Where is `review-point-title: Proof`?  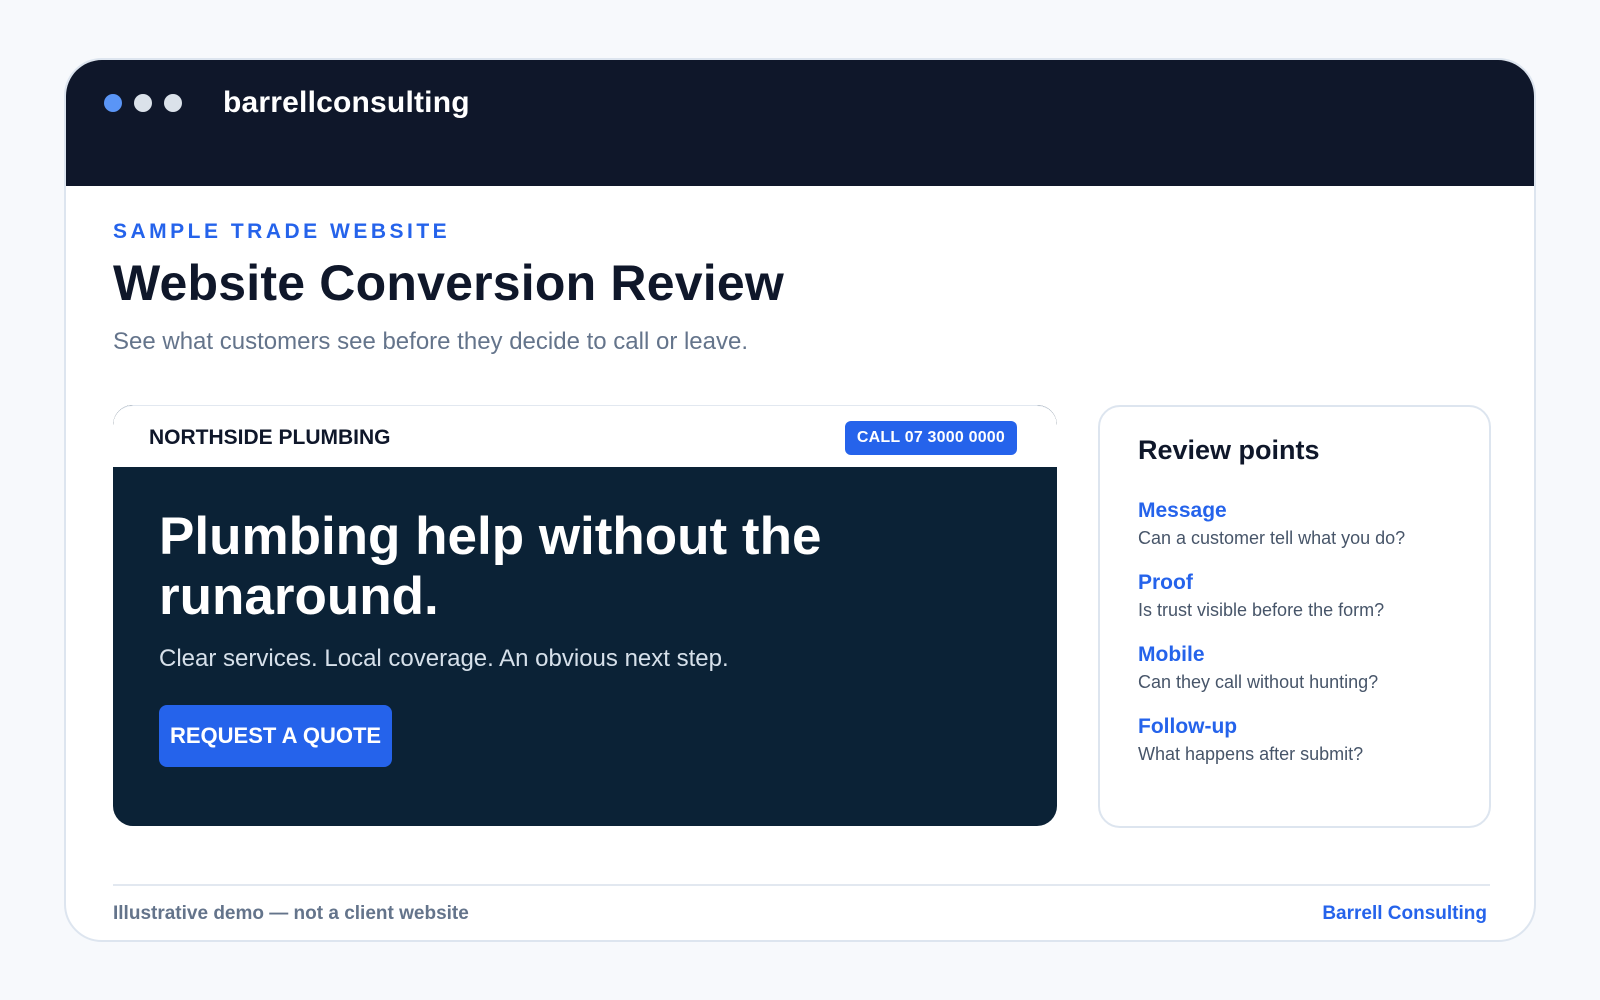 review-point-title: Proof is located at coordinates (1165, 582).